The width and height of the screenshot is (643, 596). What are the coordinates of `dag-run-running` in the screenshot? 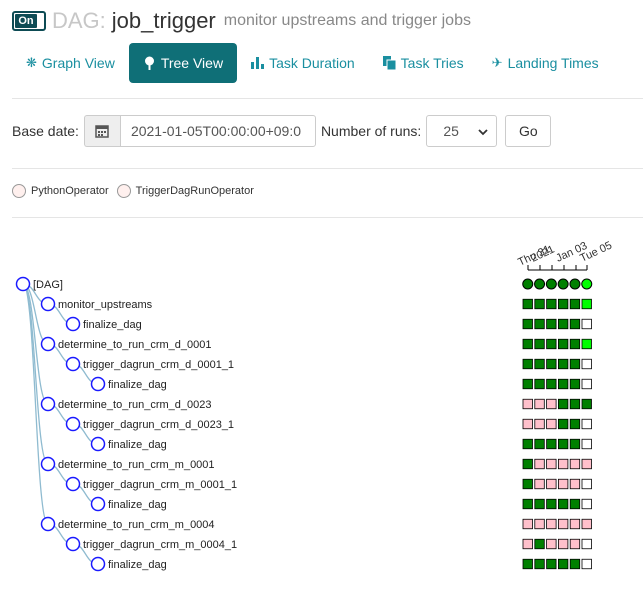 It's located at (587, 284).